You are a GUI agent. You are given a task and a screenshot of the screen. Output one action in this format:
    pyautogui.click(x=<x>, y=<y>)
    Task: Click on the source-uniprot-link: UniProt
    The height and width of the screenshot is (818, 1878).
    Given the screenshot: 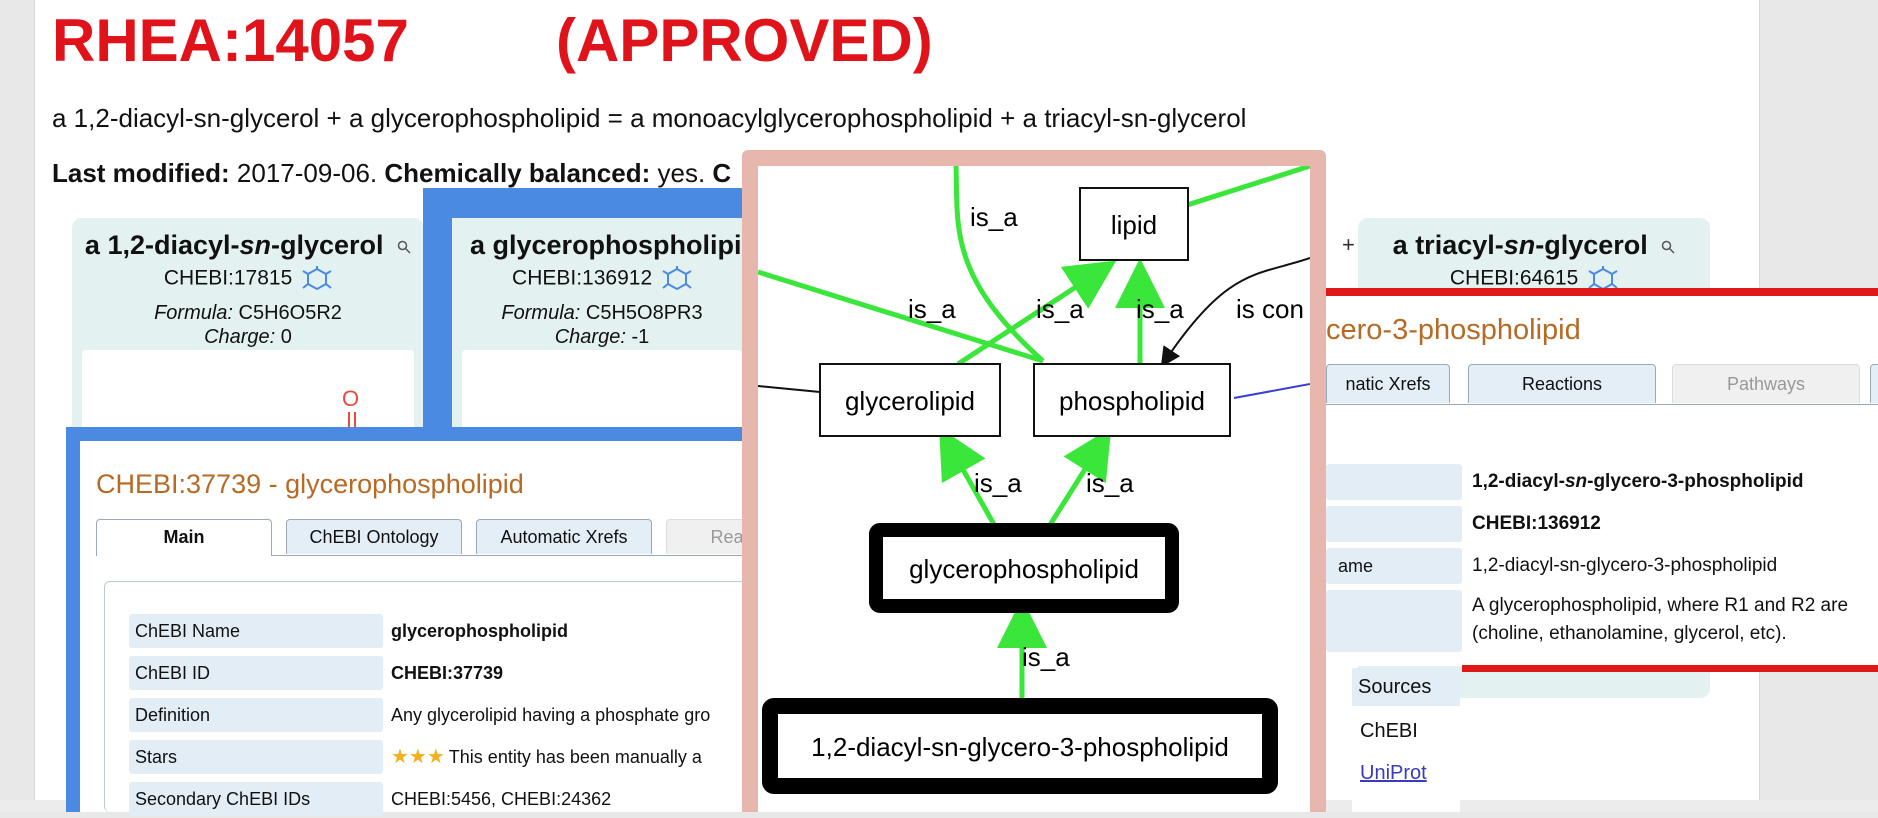 What is the action you would take?
    pyautogui.click(x=1393, y=773)
    